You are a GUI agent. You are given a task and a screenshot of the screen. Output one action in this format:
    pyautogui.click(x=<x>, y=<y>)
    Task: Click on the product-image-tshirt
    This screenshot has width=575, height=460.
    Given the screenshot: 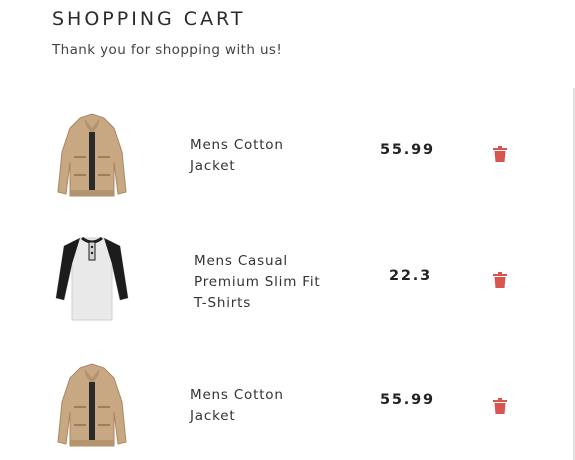 What is the action you would take?
    pyautogui.click(x=92, y=278)
    